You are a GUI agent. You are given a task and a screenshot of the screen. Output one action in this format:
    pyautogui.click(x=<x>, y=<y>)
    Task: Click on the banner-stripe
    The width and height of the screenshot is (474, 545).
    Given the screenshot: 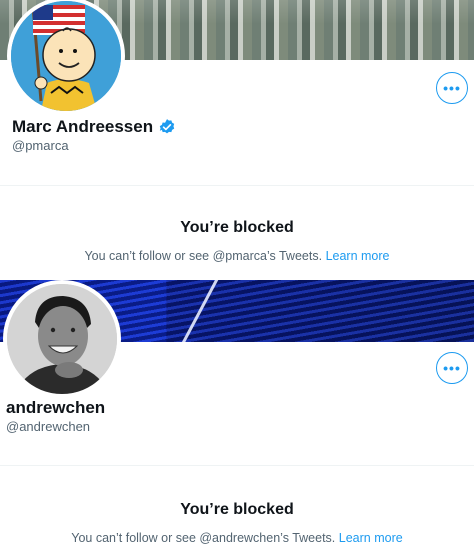 What is the action you would take?
    pyautogui.click(x=198, y=311)
    